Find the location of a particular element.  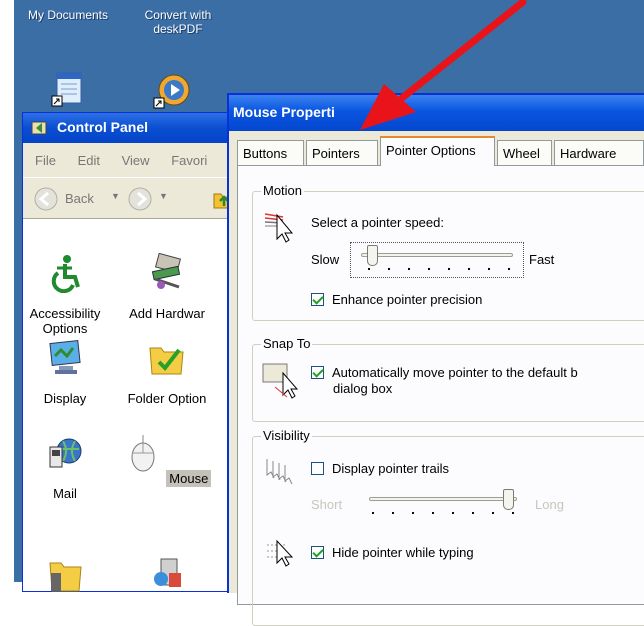

item-label: Mail is located at coordinates (65, 493).